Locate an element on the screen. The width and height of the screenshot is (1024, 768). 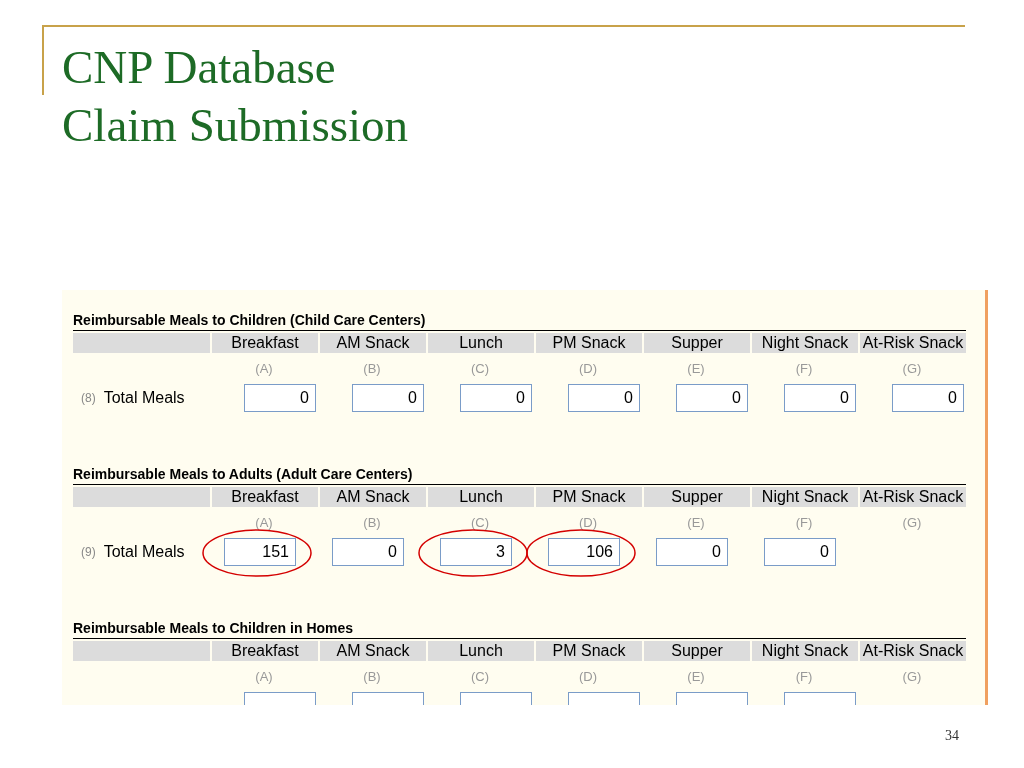
line-number: (8) is located at coordinates (88, 398).